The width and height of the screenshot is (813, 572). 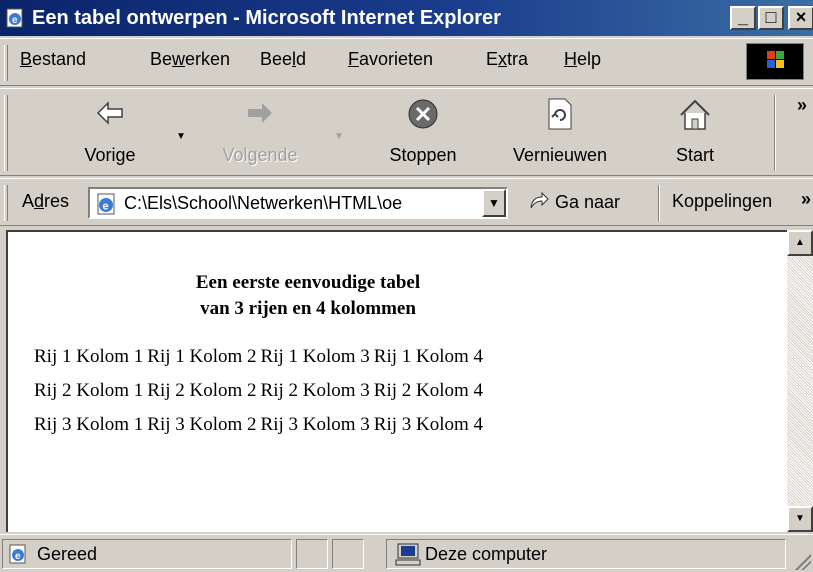 I want to click on table-cell: Rij 2 Kolom 2, so click(x=202, y=390).